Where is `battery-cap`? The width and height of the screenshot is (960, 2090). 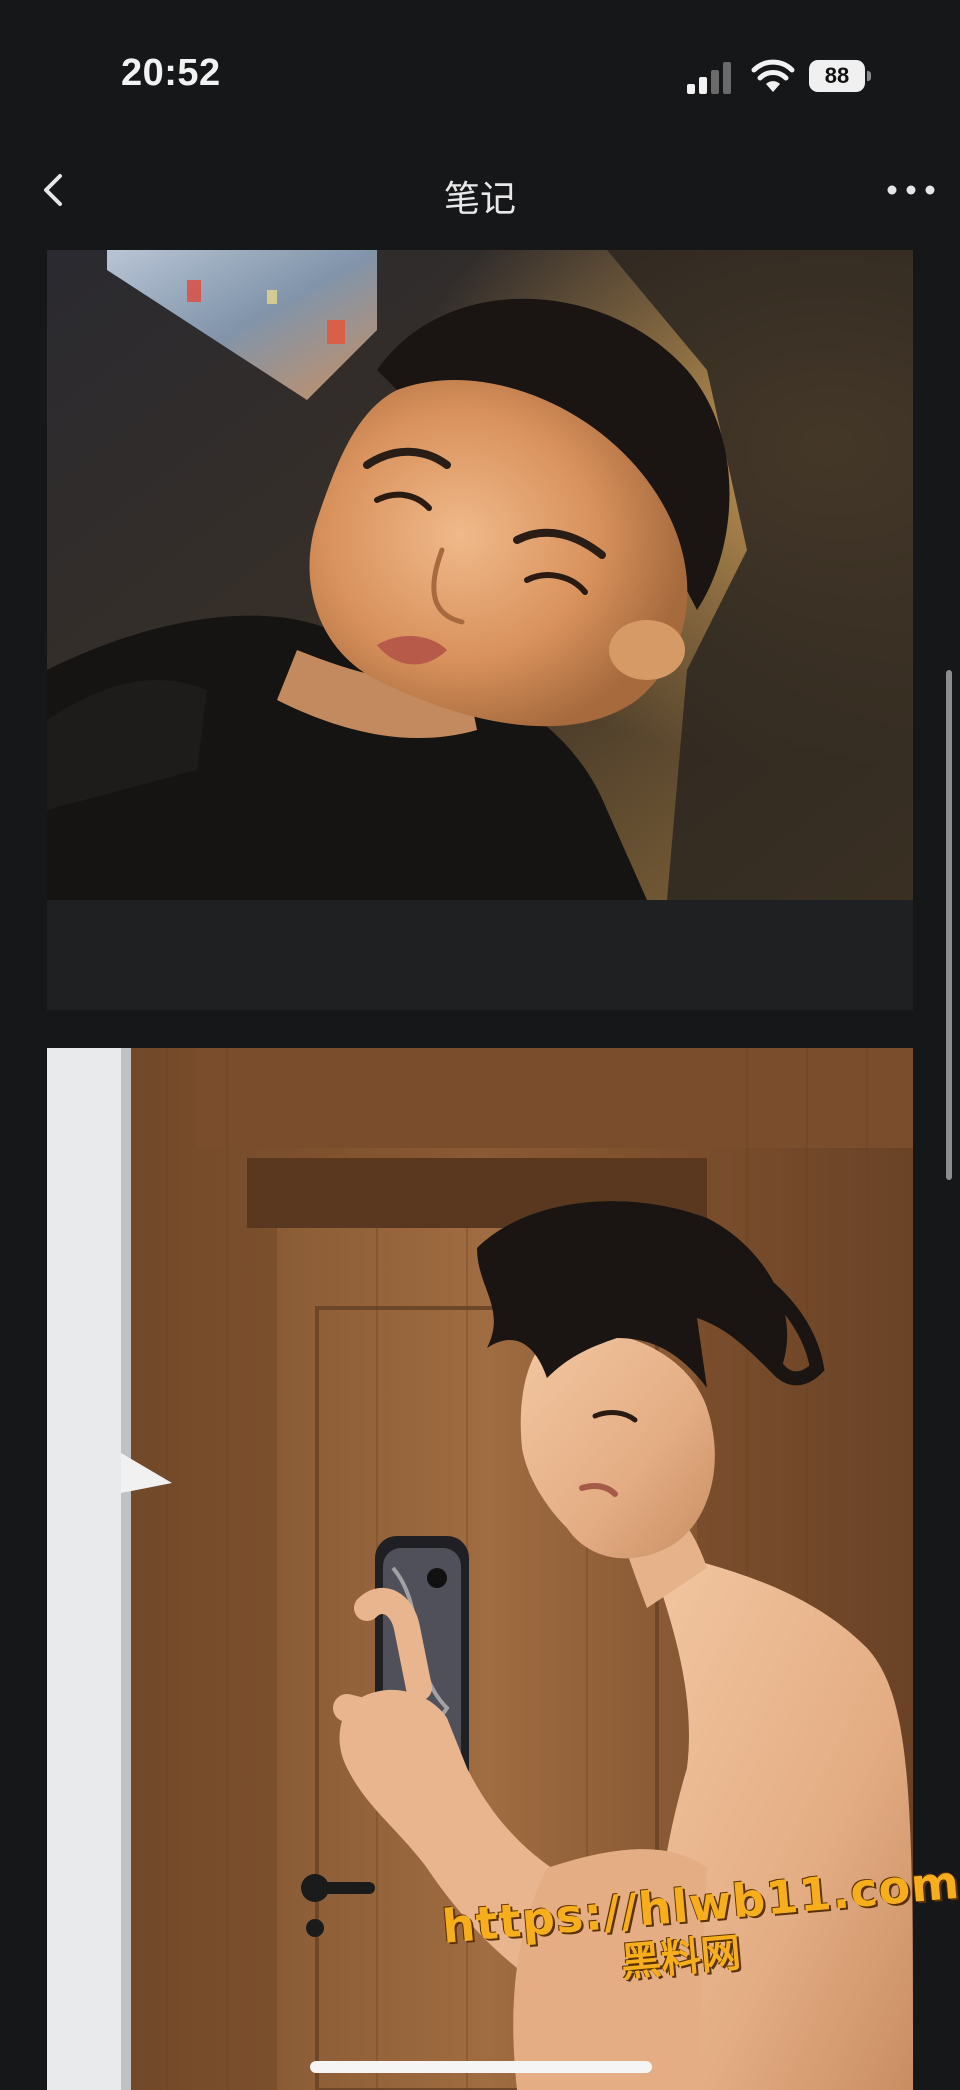
battery-cap is located at coordinates (869, 76).